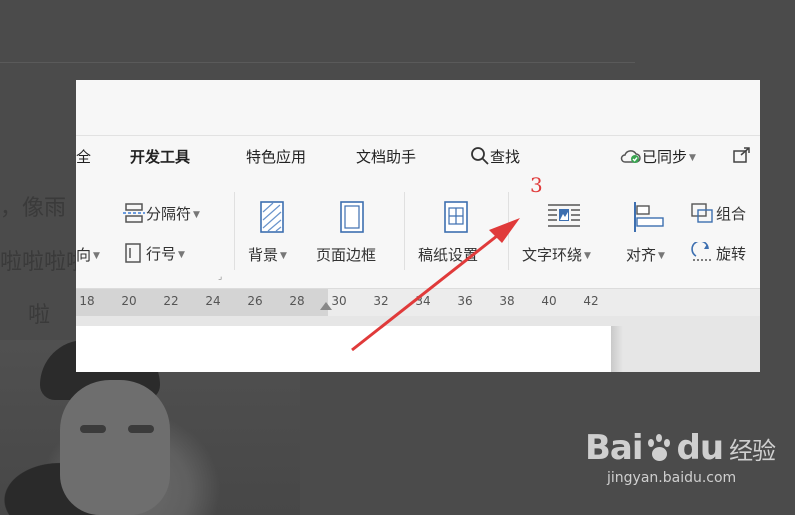 This screenshot has height=515, width=795. I want to click on background-text-line-1: ，像雨, so click(33, 208).